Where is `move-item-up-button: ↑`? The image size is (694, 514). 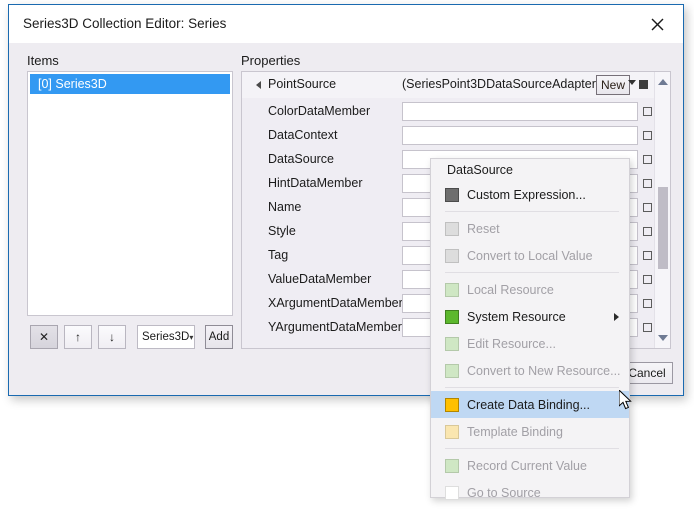
move-item-up-button: ↑ is located at coordinates (78, 337).